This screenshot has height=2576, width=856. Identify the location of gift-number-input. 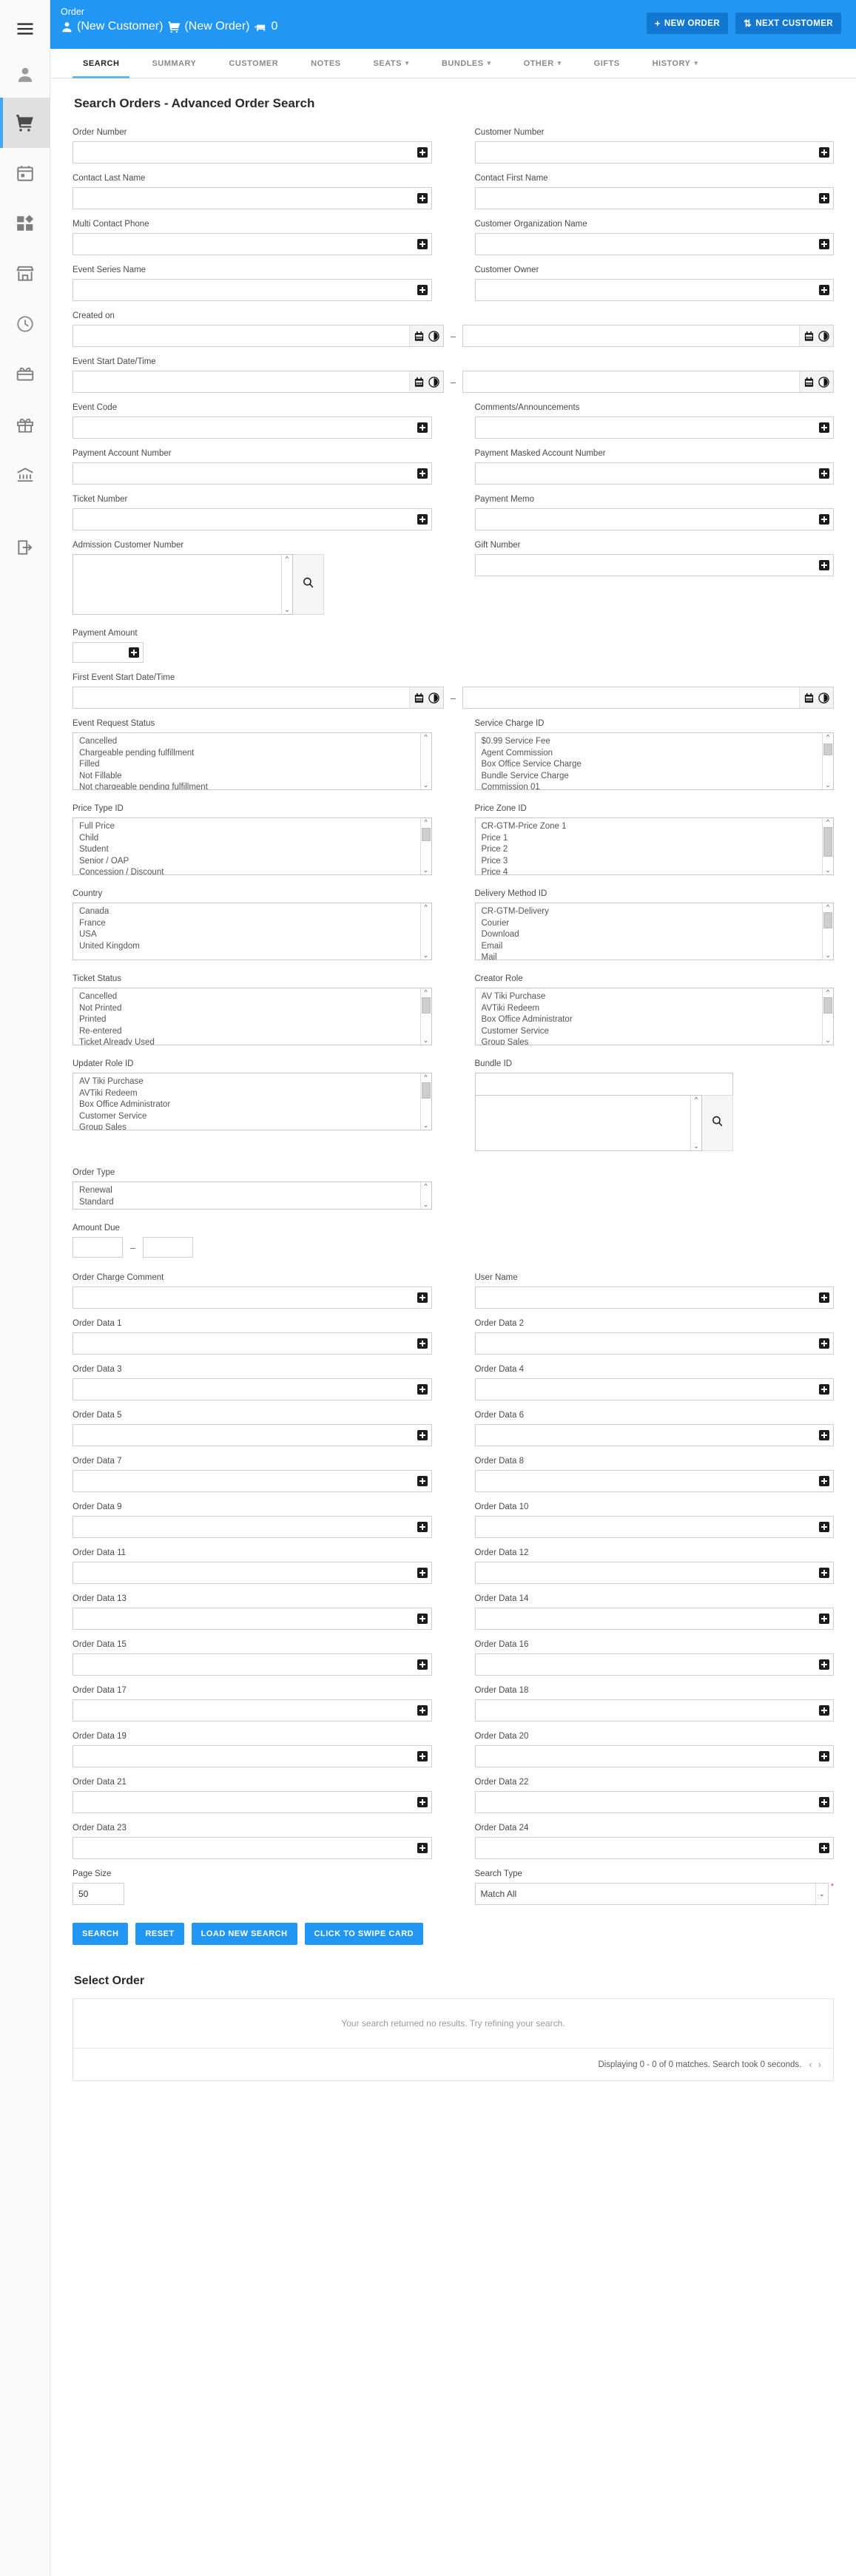
(654, 565).